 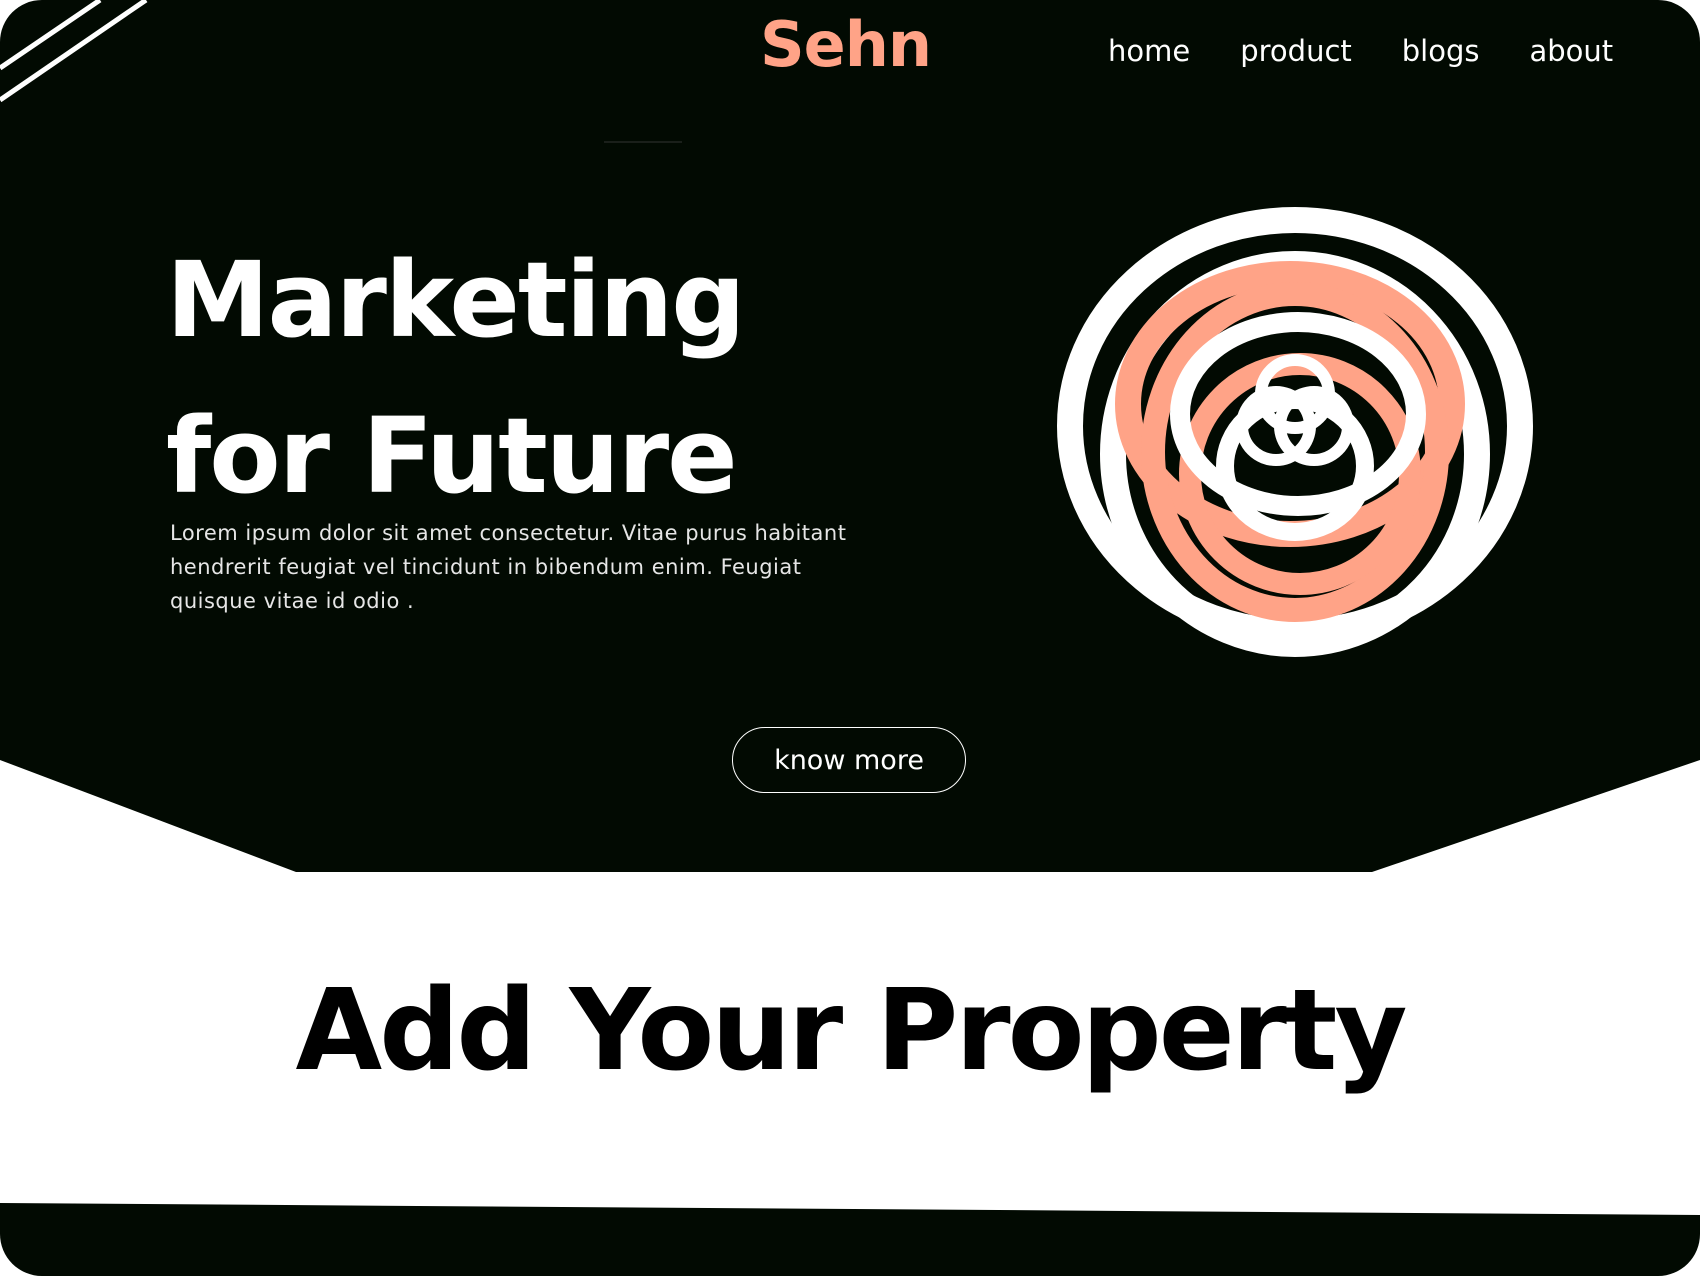 What do you see at coordinates (643, 142) in the screenshot?
I see `divider` at bounding box center [643, 142].